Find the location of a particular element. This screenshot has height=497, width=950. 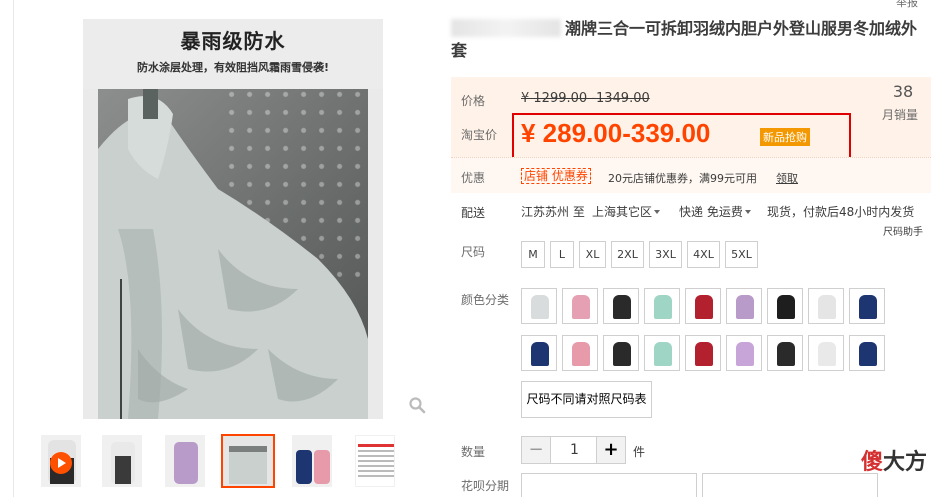

claim-coupon-link: 领取 is located at coordinates (787, 178).